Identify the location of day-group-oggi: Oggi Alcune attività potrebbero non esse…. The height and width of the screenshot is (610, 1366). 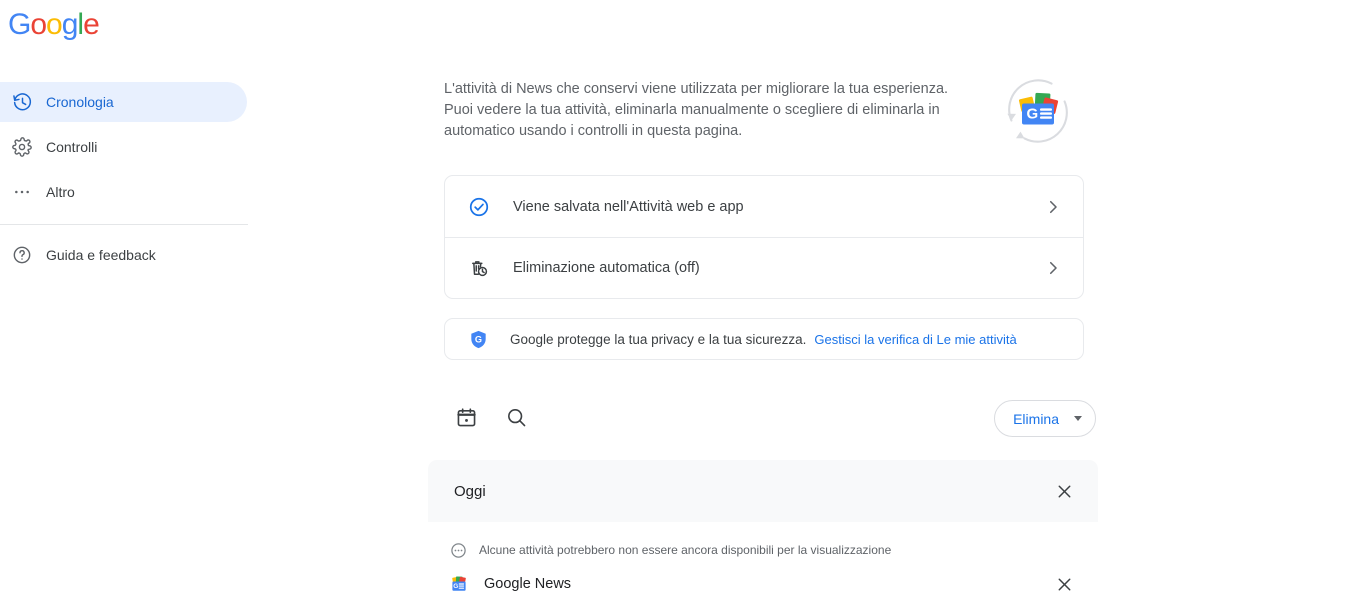
(763, 531).